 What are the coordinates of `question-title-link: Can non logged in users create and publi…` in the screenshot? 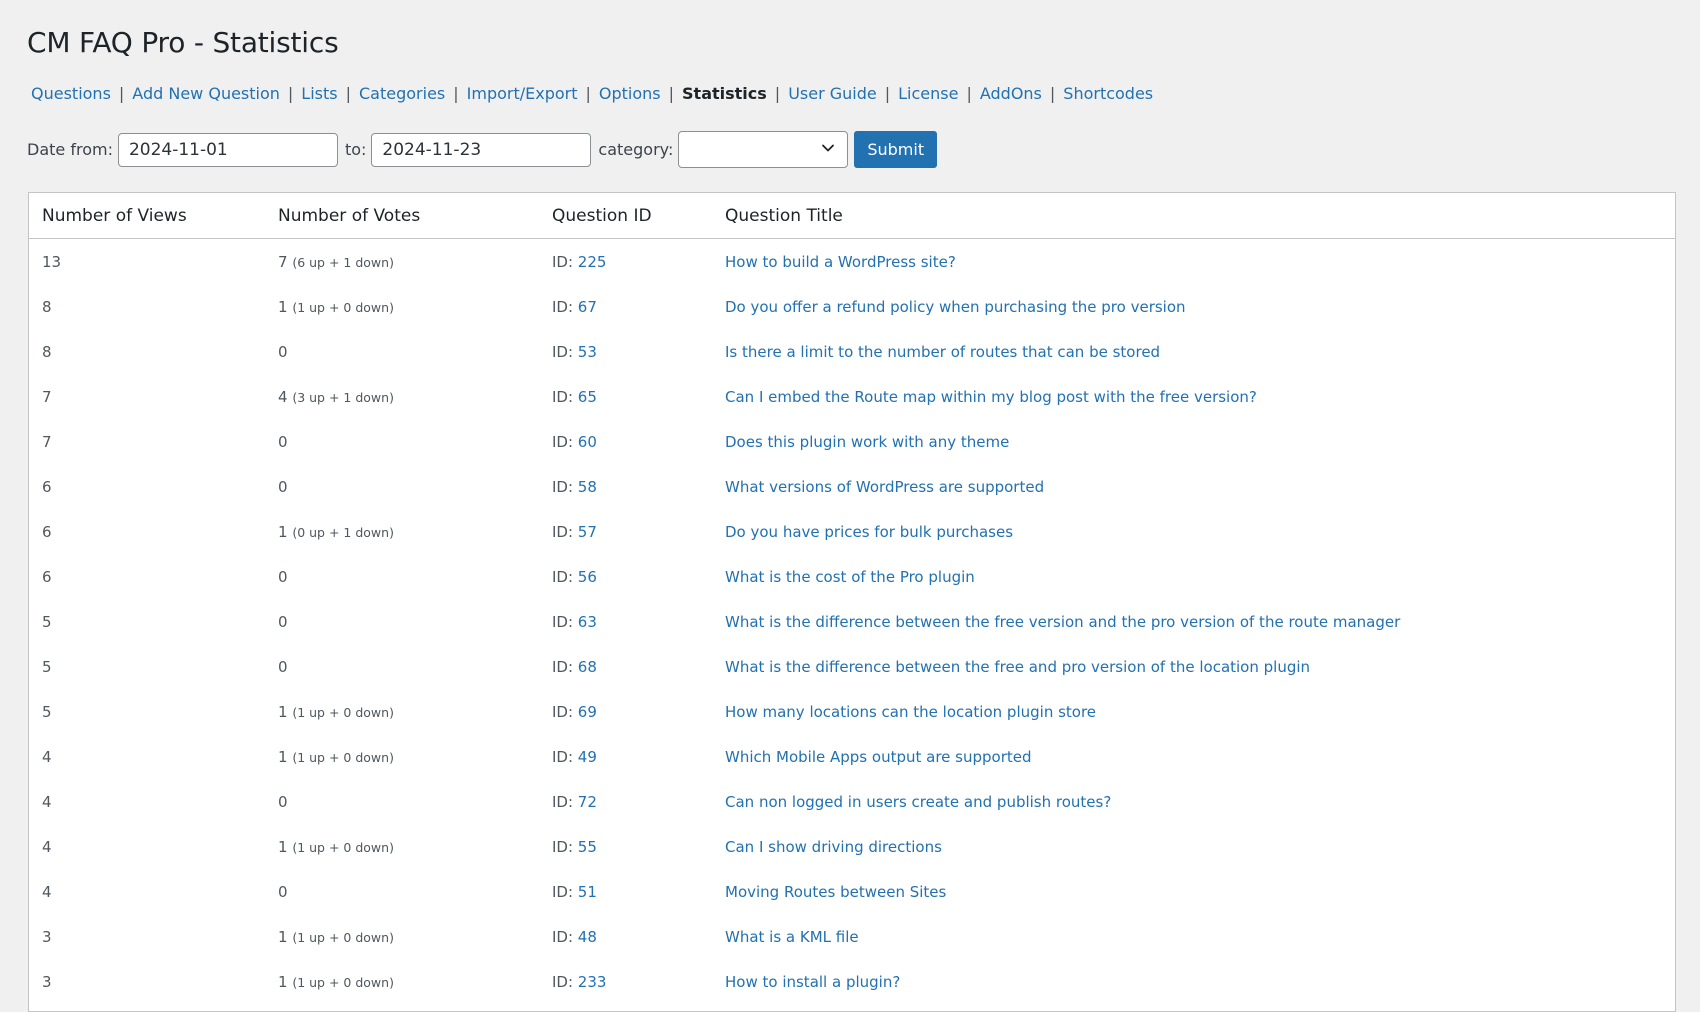 It's located at (918, 802).